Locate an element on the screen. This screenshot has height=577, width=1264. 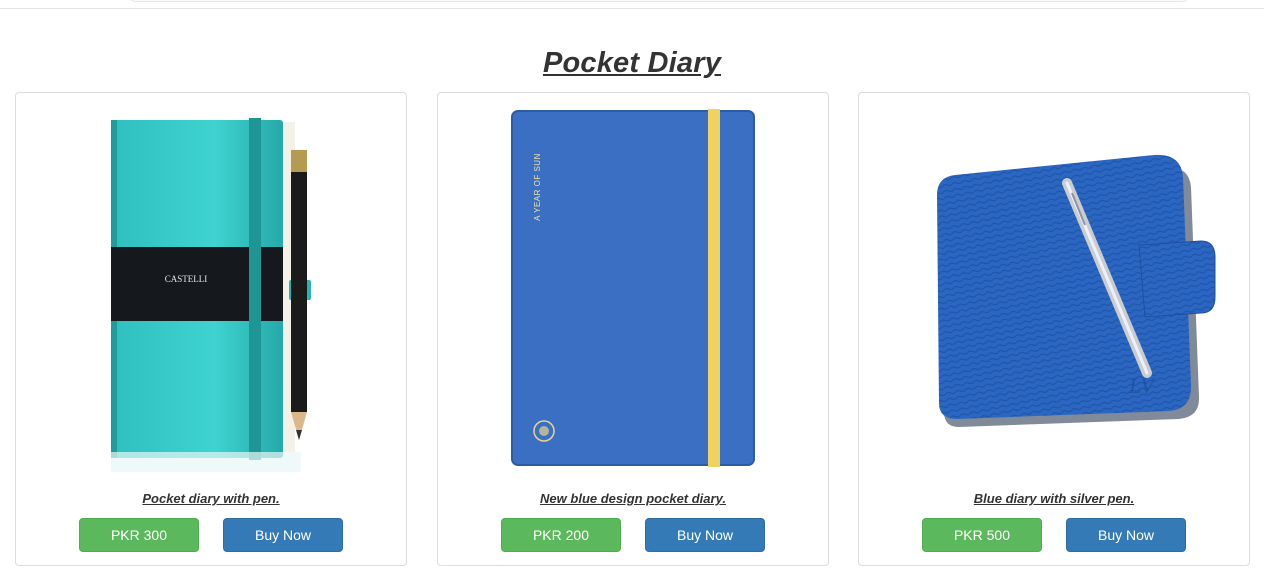
blue-leather-diary-image: LV is located at coordinates (1076, 291).